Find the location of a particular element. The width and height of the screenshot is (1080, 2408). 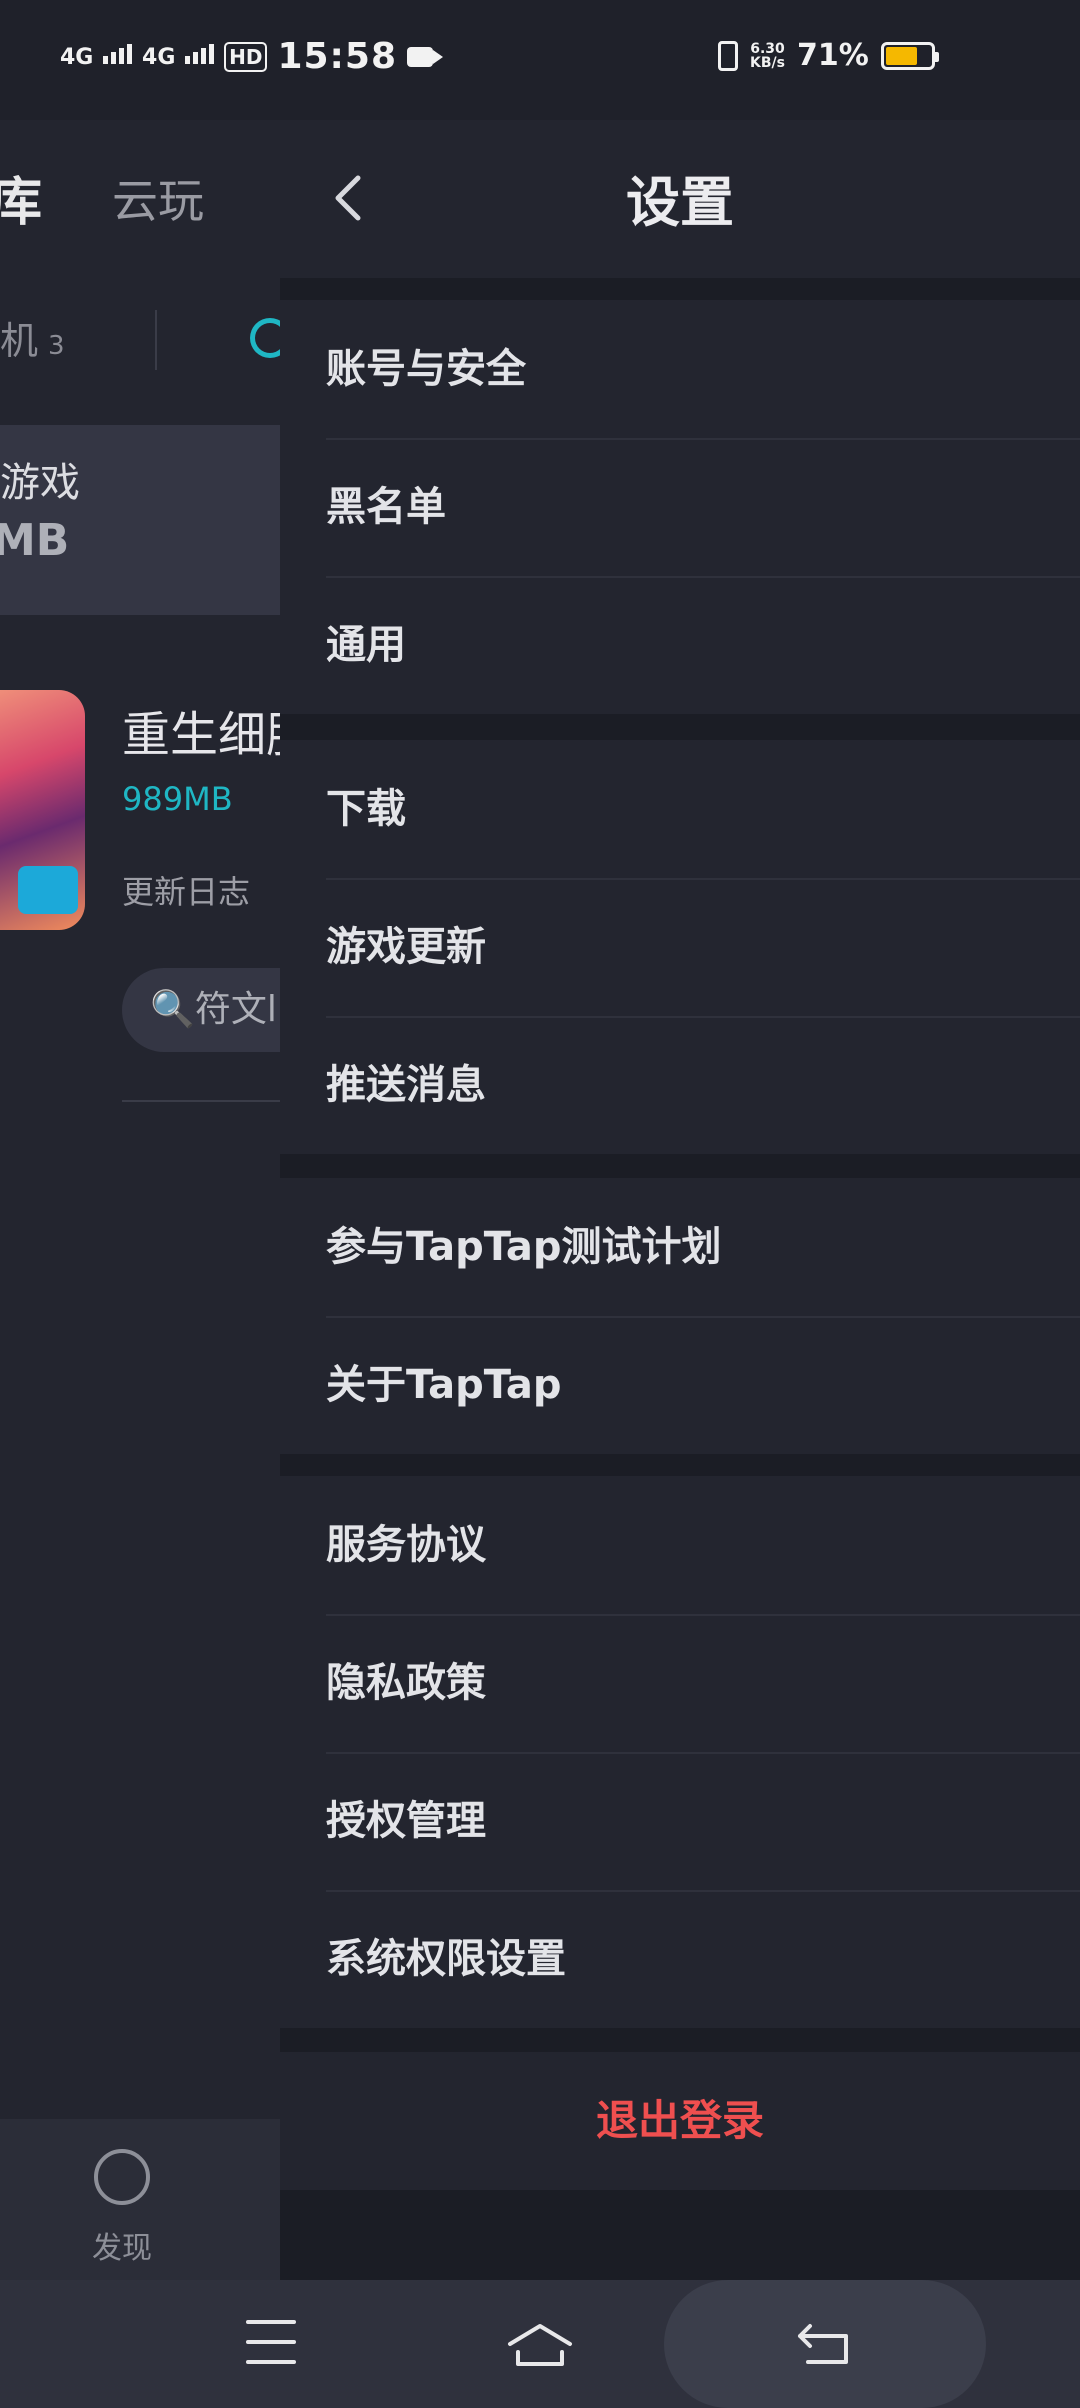

network-indicator-2: 4G is located at coordinates (178, 57).